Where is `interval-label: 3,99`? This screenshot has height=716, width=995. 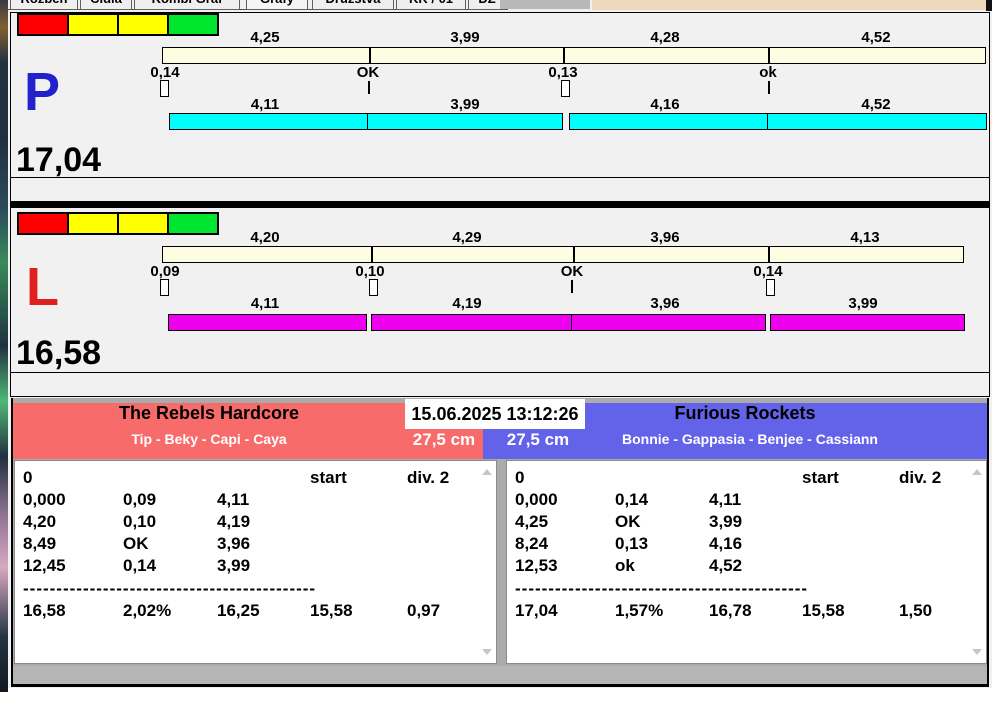 interval-label: 3,99 is located at coordinates (465, 37).